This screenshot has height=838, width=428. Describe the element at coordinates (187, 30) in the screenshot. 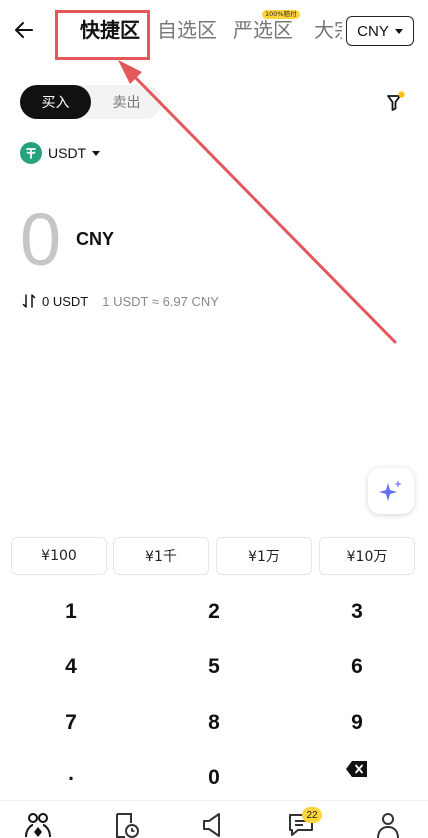

I see `tab-favorites-zone: 自选区` at that location.